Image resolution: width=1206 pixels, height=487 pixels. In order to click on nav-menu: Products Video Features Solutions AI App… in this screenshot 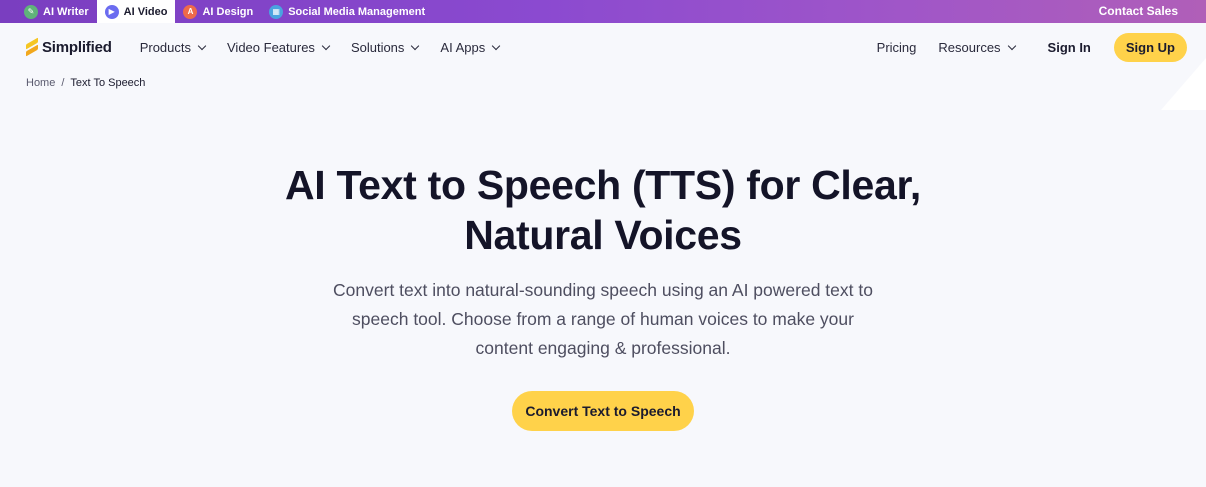, I will do `click(320, 47)`.